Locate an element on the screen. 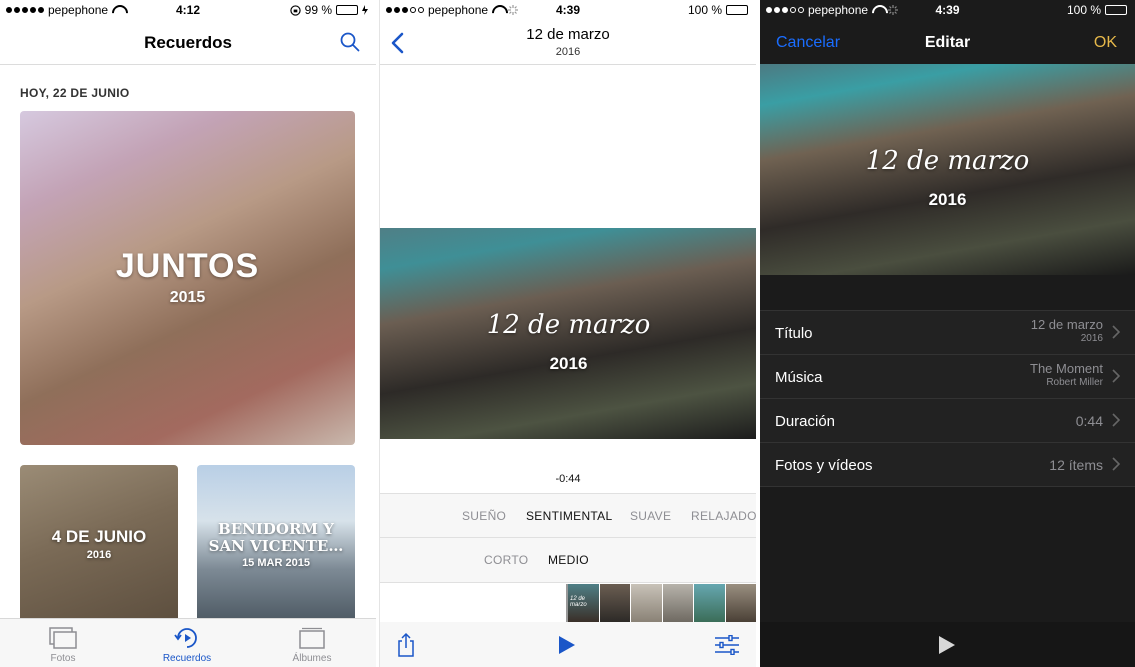  row-value-main: 12 de marzo is located at coordinates (1066, 324).